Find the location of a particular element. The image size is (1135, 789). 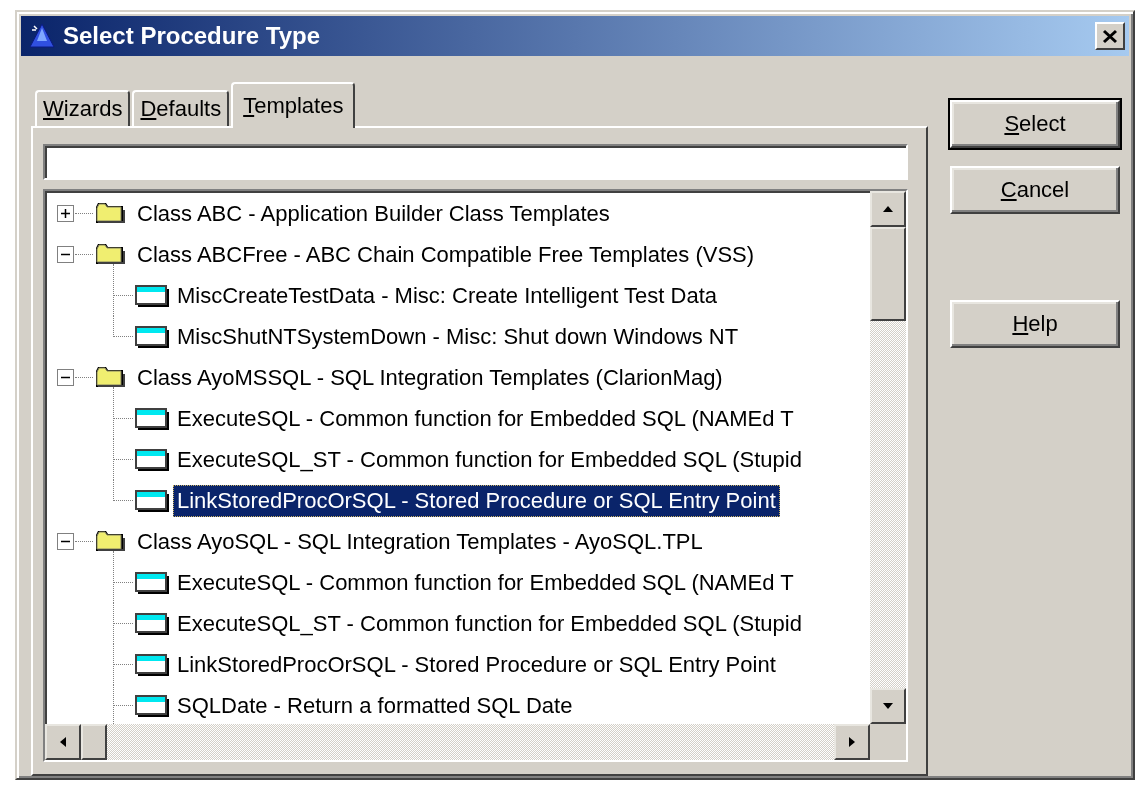

tab: Defaults is located at coordinates (181, 108).